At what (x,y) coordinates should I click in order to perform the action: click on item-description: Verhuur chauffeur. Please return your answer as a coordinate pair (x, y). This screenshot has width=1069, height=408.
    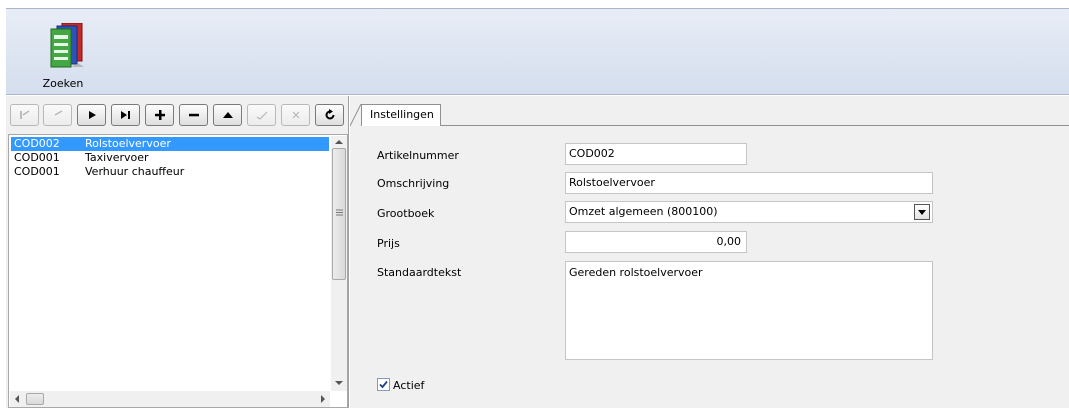
    Looking at the image, I should click on (135, 171).